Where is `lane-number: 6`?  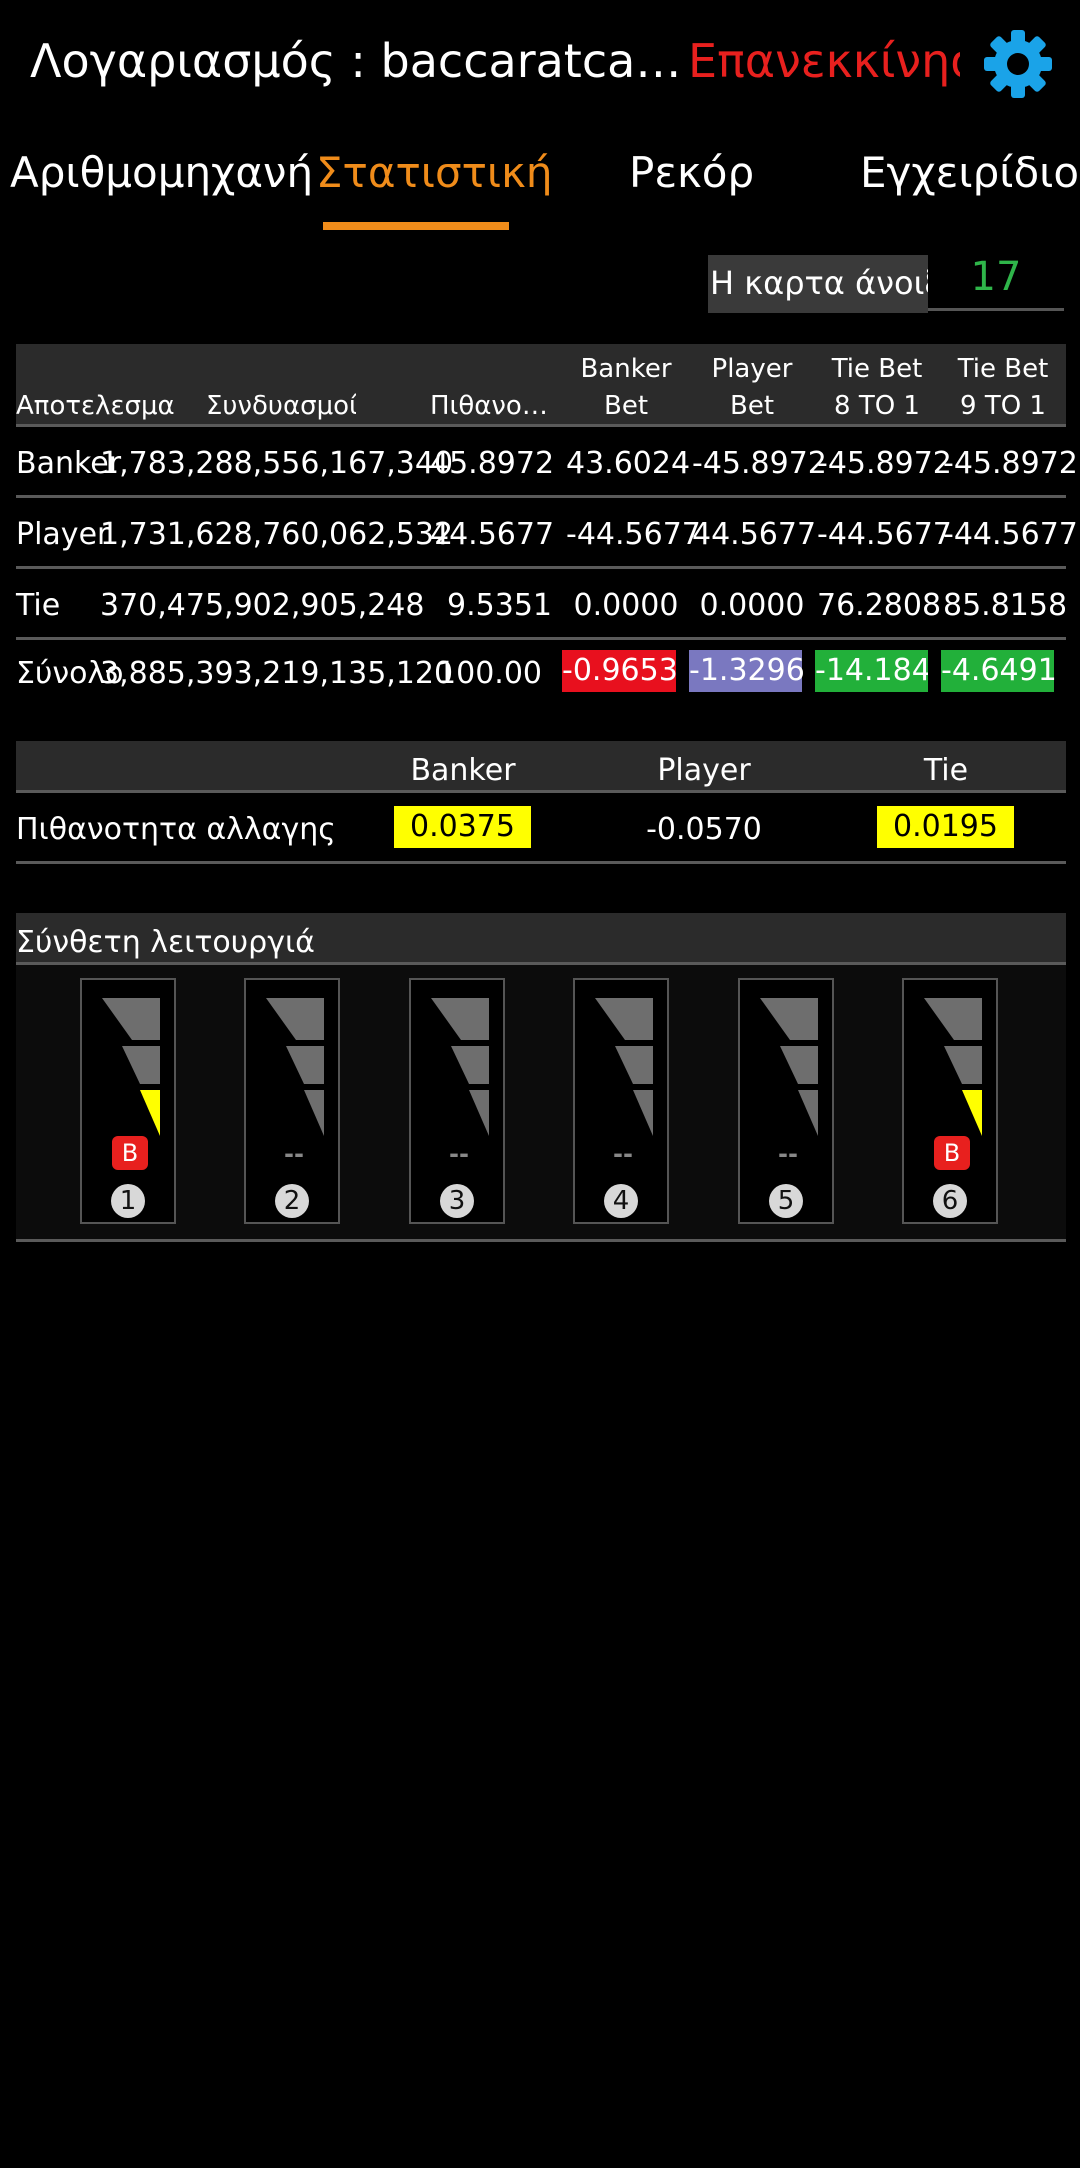
lane-number: 6 is located at coordinates (950, 1201).